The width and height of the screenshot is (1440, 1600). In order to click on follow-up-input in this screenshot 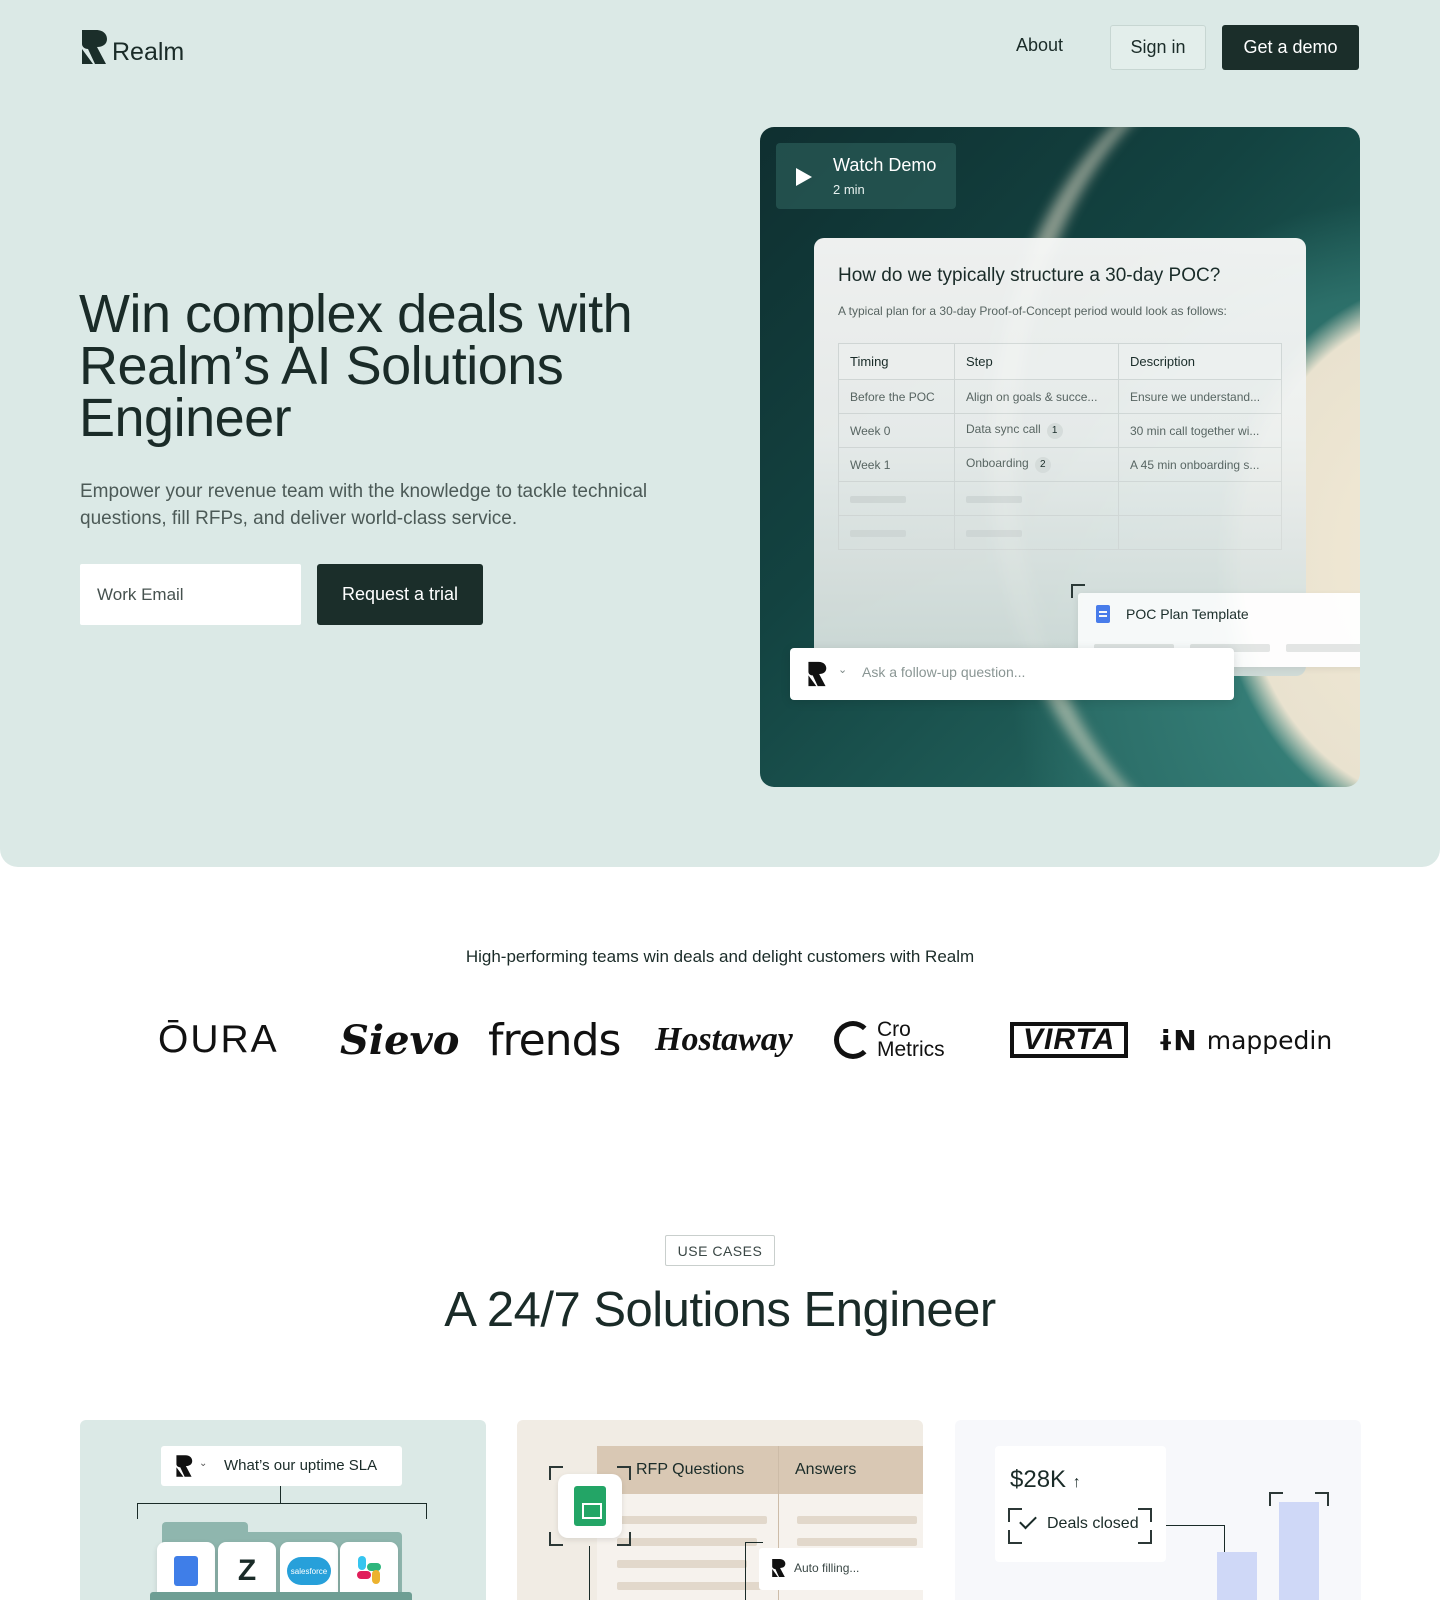, I will do `click(1037, 672)`.